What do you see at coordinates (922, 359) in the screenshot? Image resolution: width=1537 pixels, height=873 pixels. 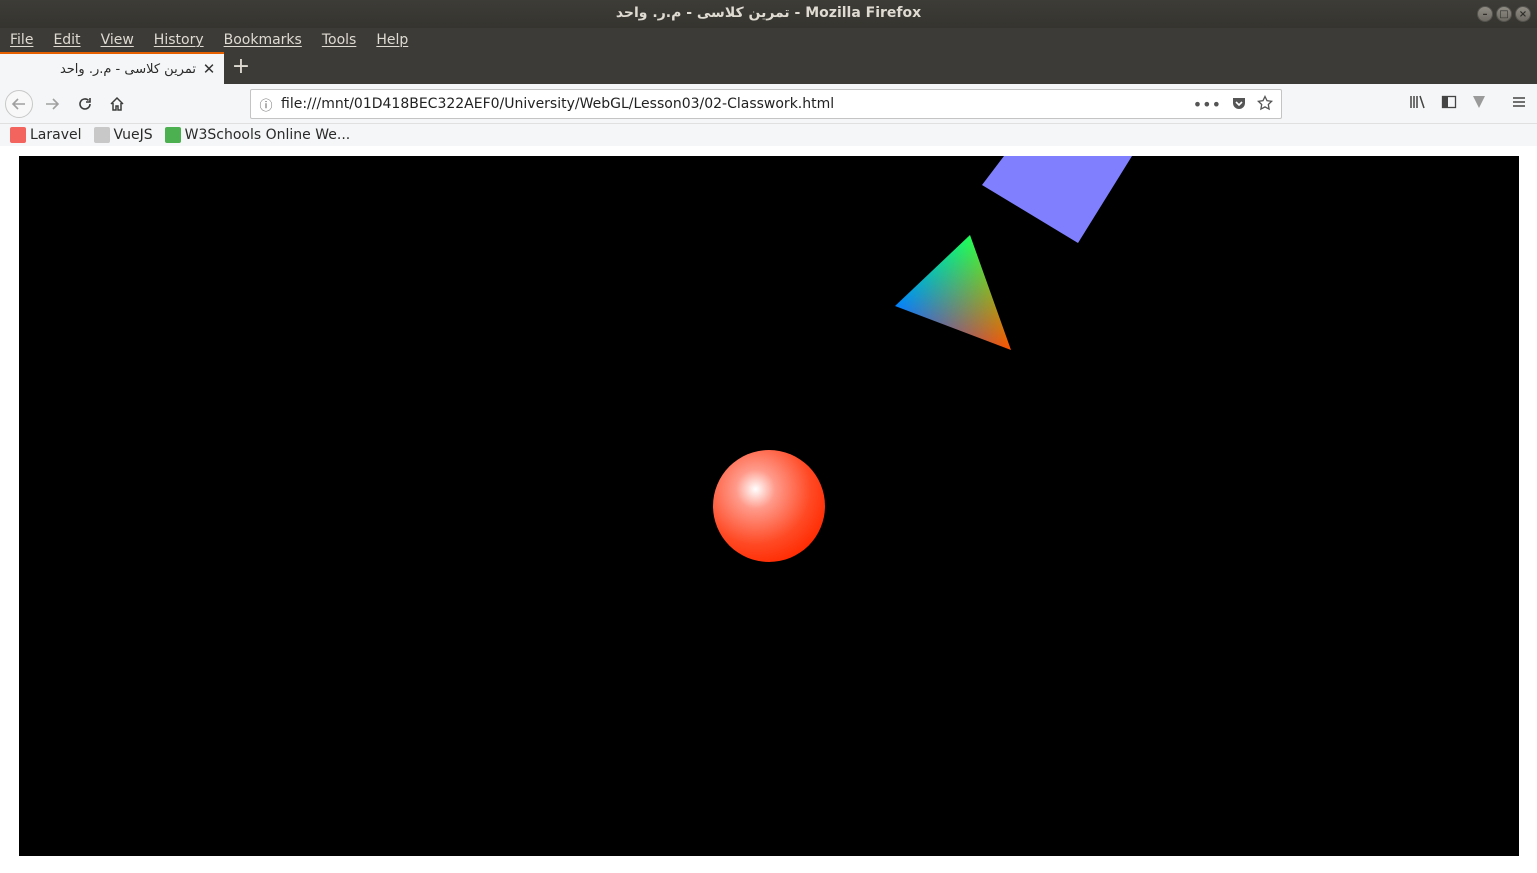 I see `webgl-scene` at bounding box center [922, 359].